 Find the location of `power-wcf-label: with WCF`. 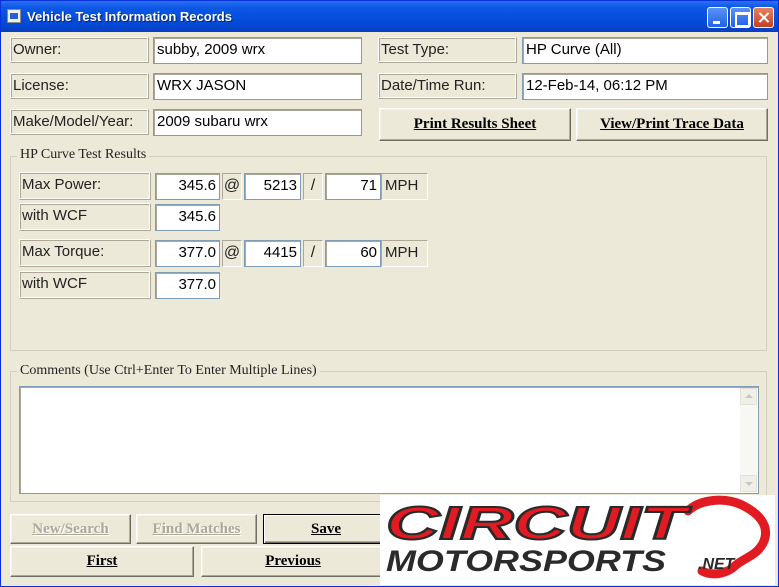

power-wcf-label: with WCF is located at coordinates (85, 217).